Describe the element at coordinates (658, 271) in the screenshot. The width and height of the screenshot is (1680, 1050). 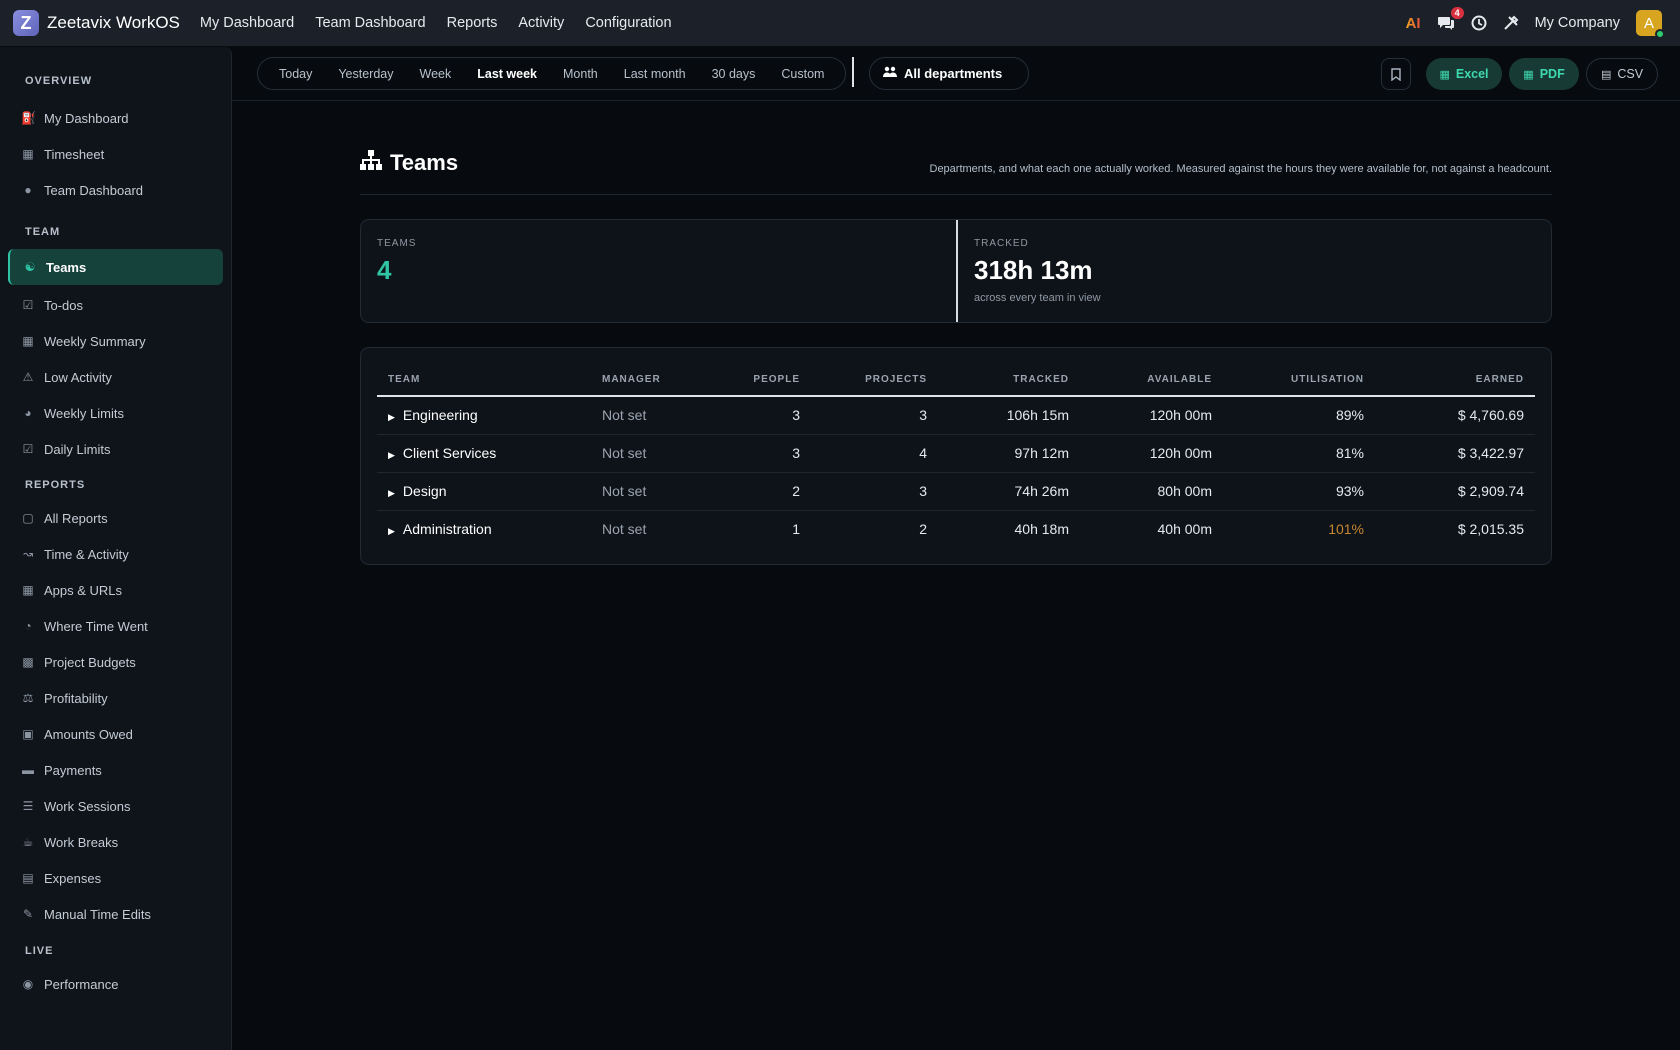
I see `stat-teams: TEAMS 4` at that location.